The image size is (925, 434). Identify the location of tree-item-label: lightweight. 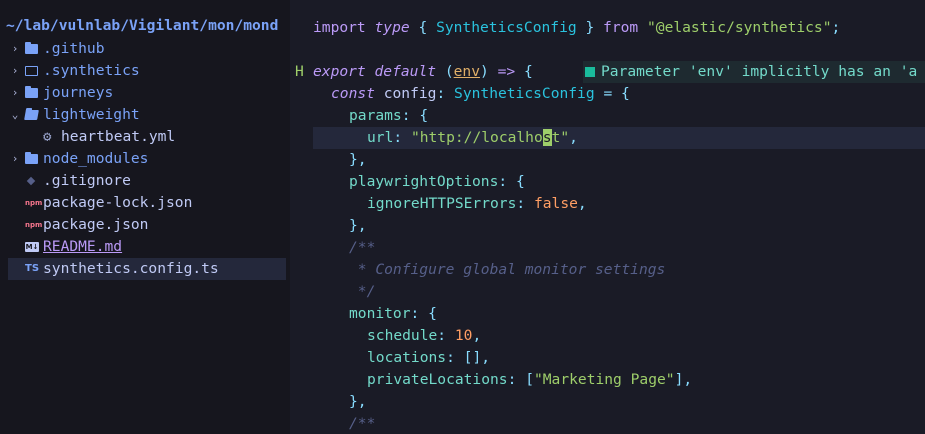
(91, 114).